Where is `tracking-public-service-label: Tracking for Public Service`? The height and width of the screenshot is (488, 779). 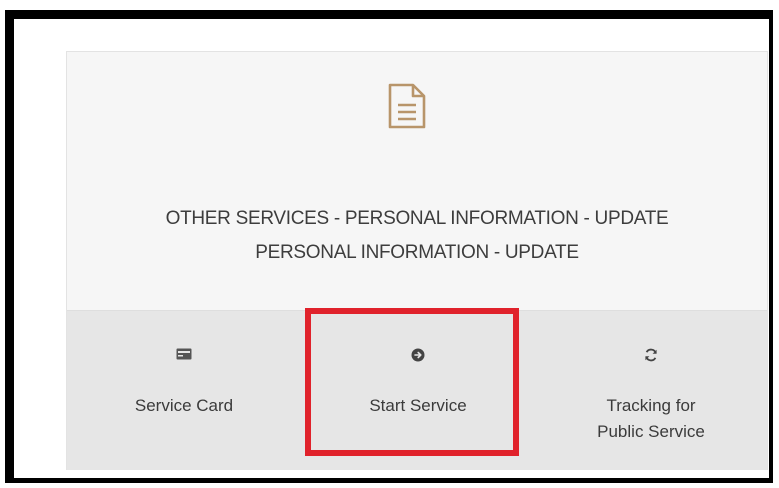
tracking-public-service-label: Tracking for Public Service is located at coordinates (651, 419).